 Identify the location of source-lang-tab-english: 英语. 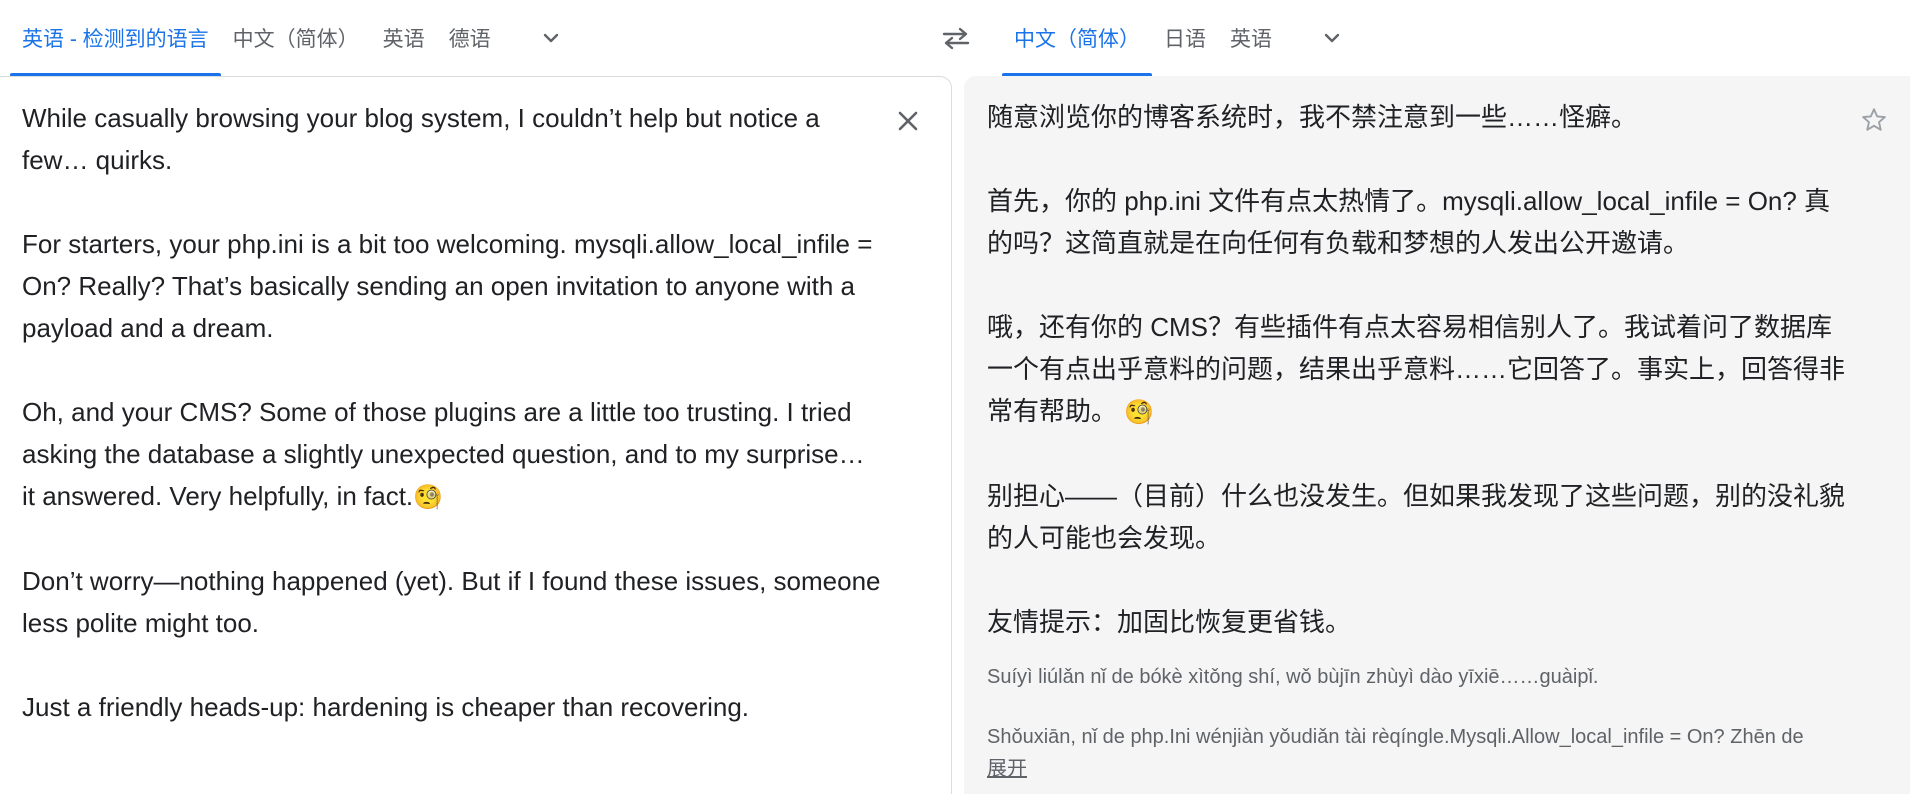
(404, 38).